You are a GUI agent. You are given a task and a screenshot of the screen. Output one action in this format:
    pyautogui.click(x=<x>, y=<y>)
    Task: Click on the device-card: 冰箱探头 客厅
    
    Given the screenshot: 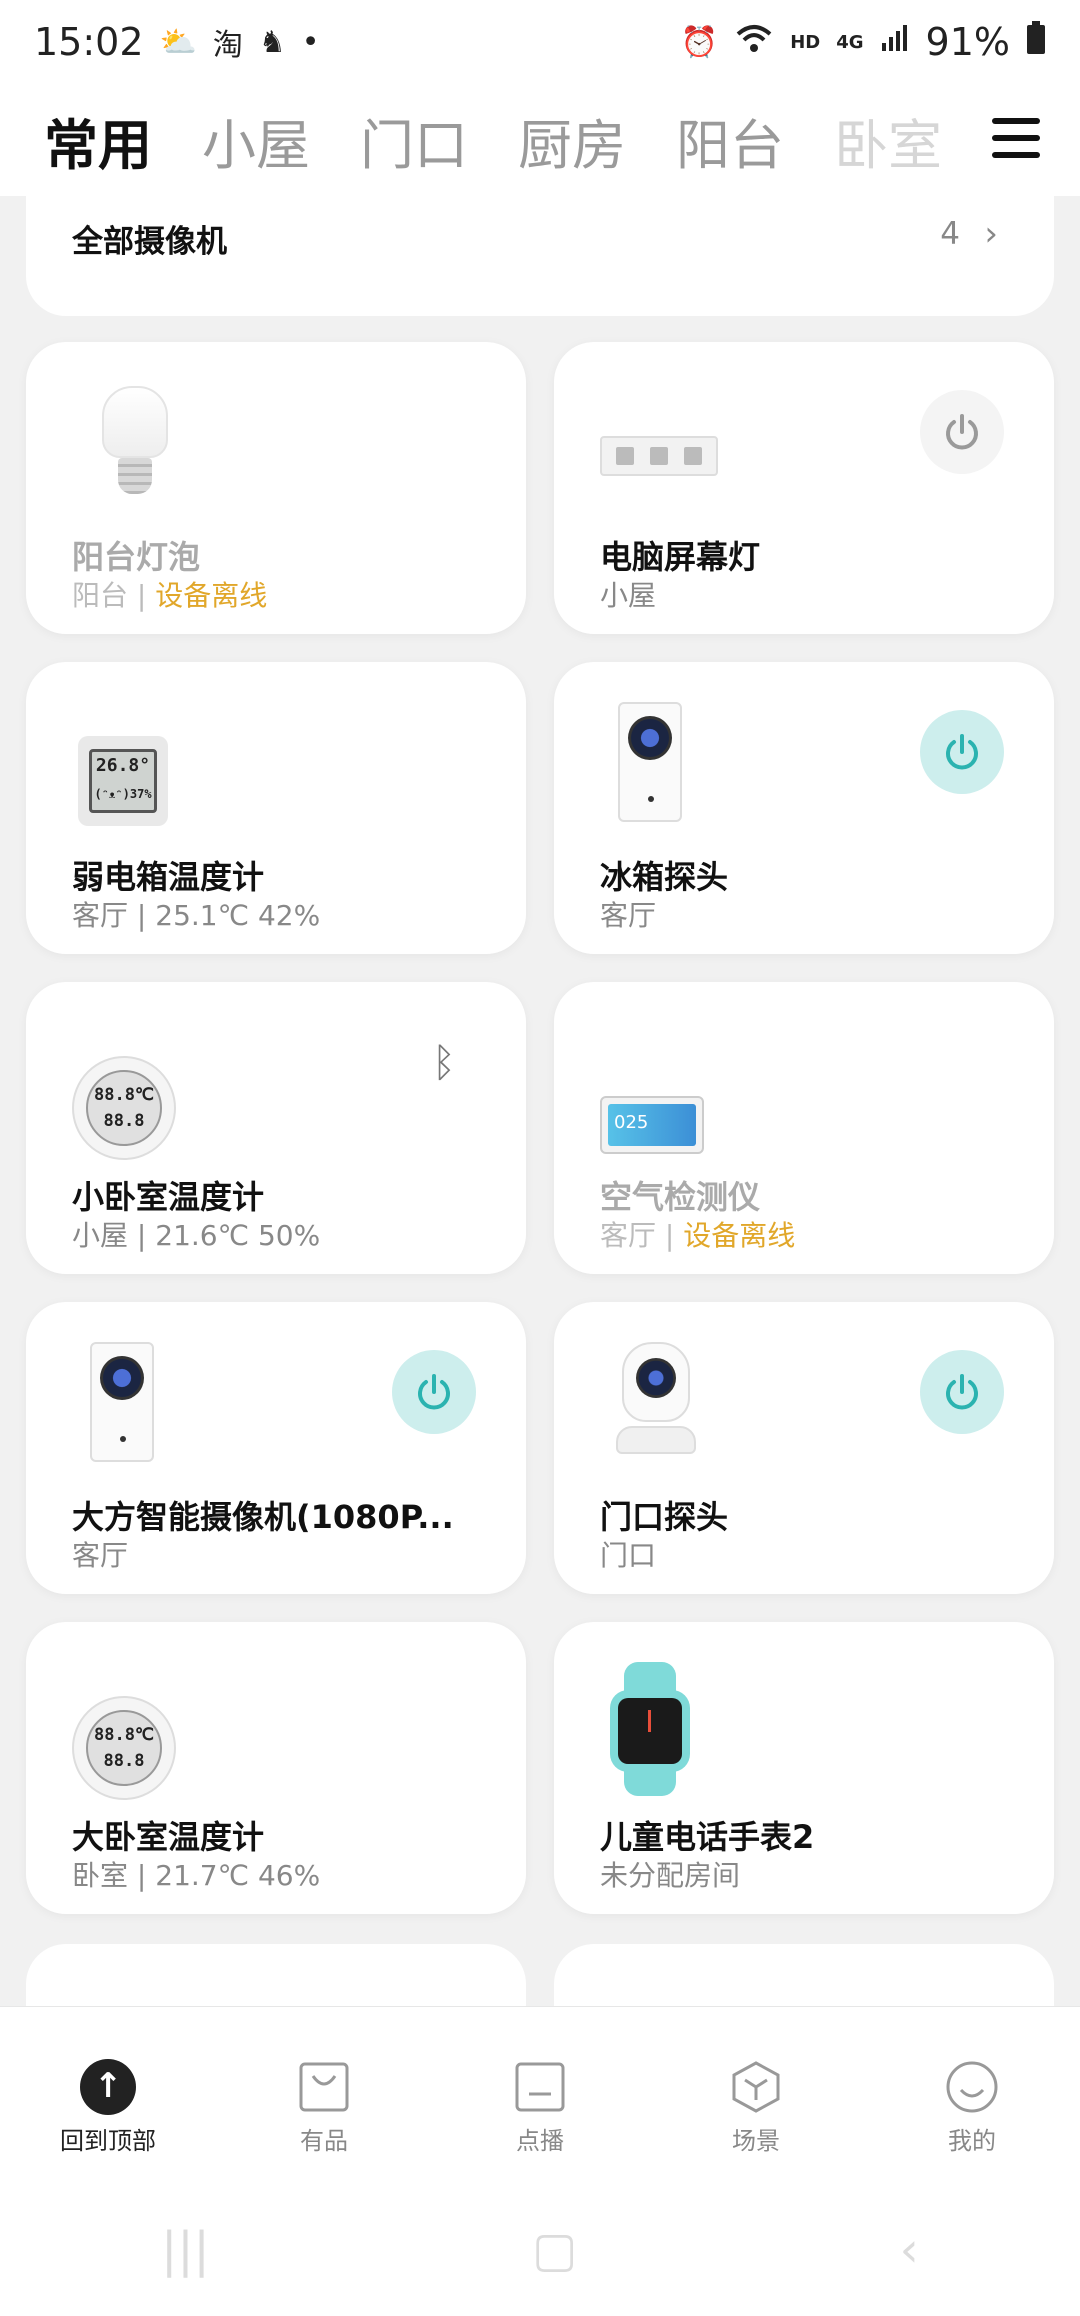 What is the action you would take?
    pyautogui.click(x=804, y=808)
    